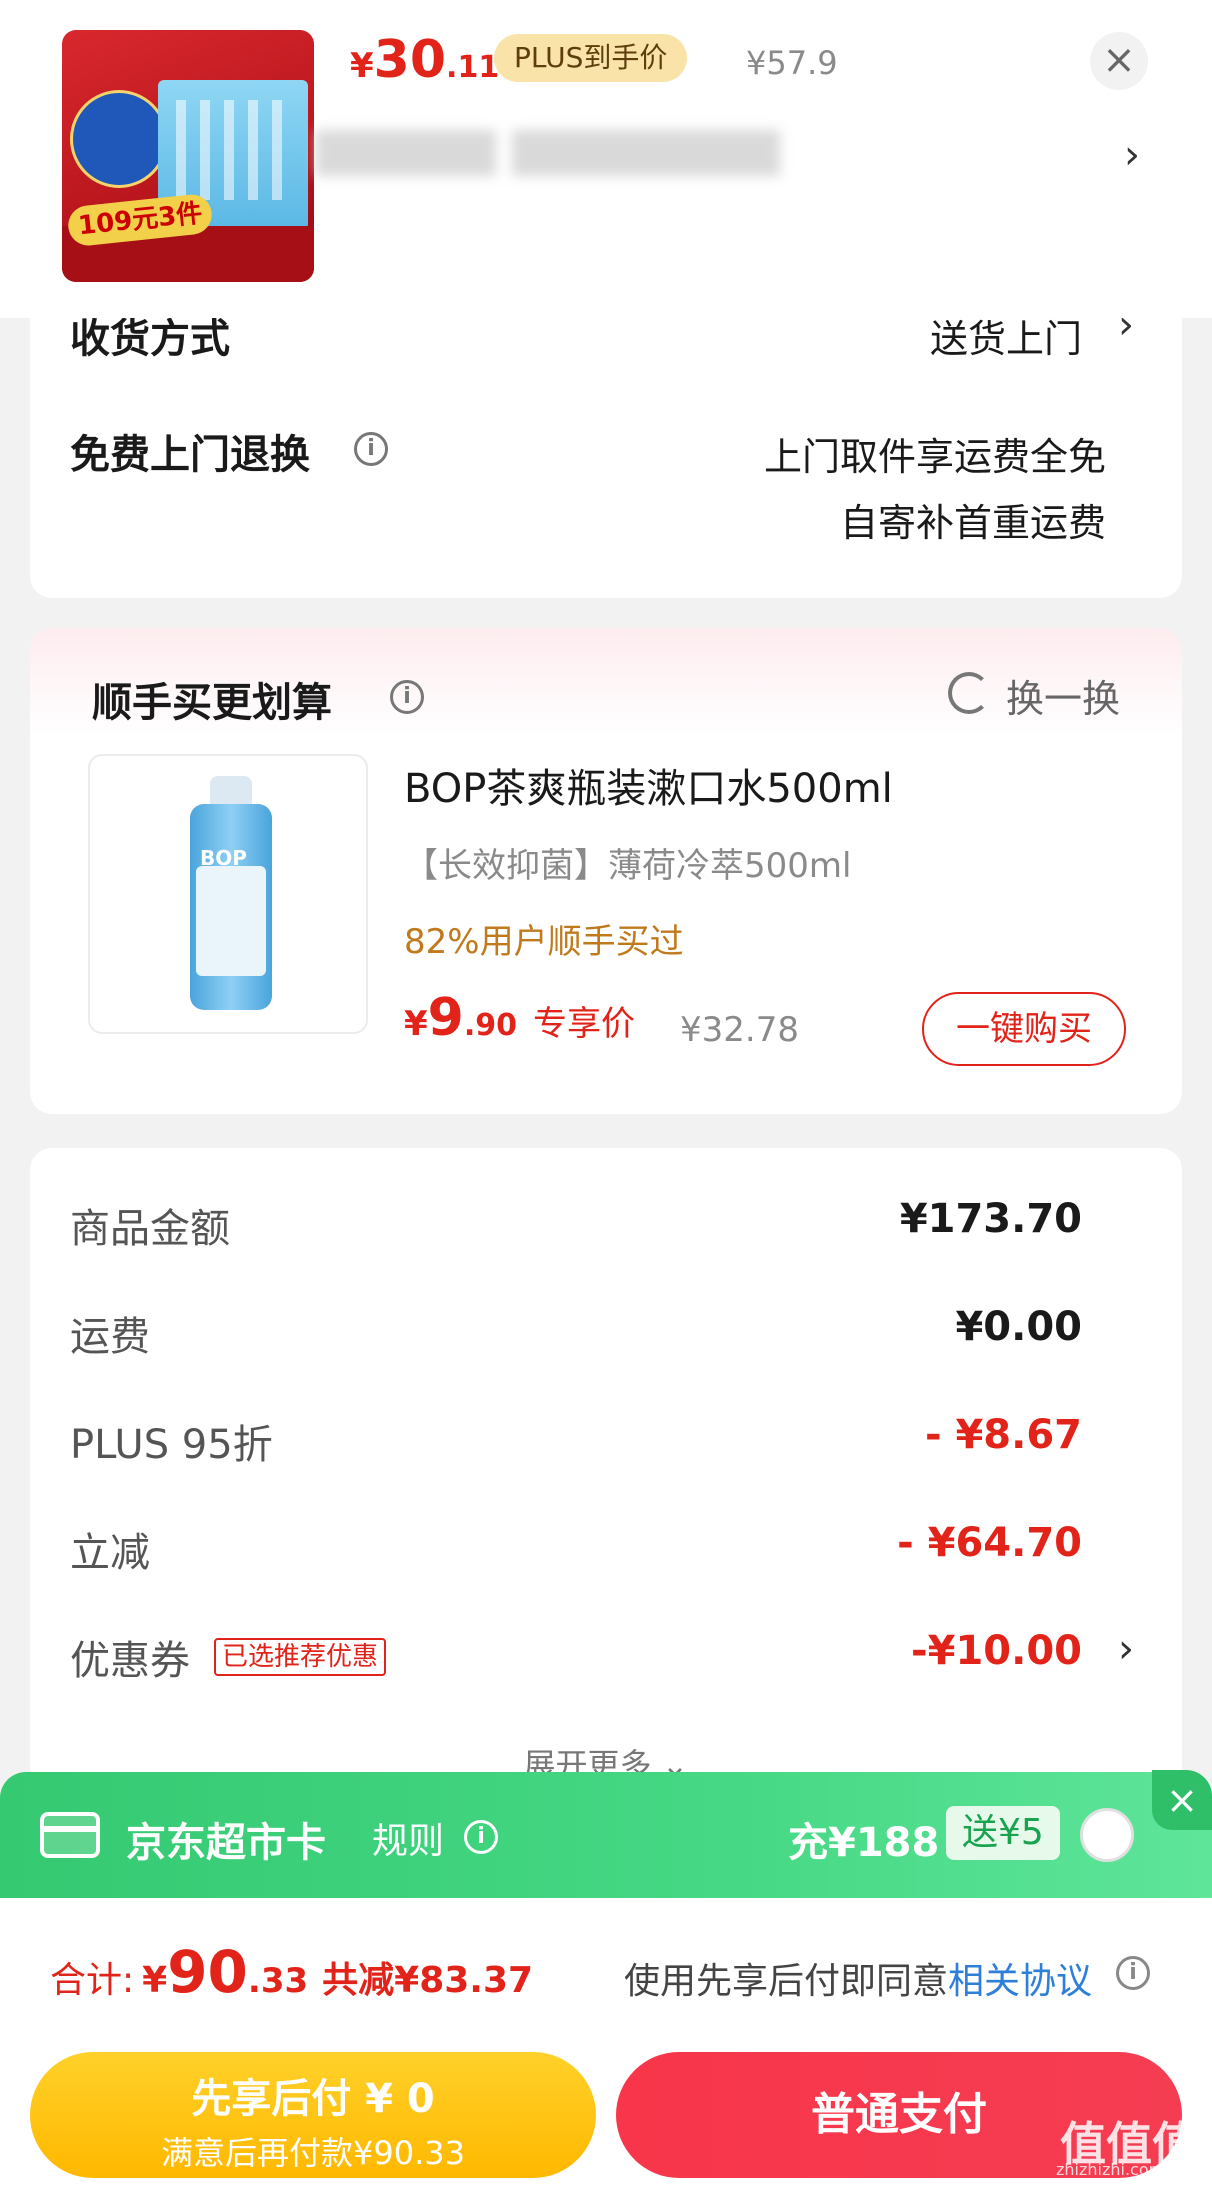  I want to click on close-icon: ×, so click(1182, 1800).